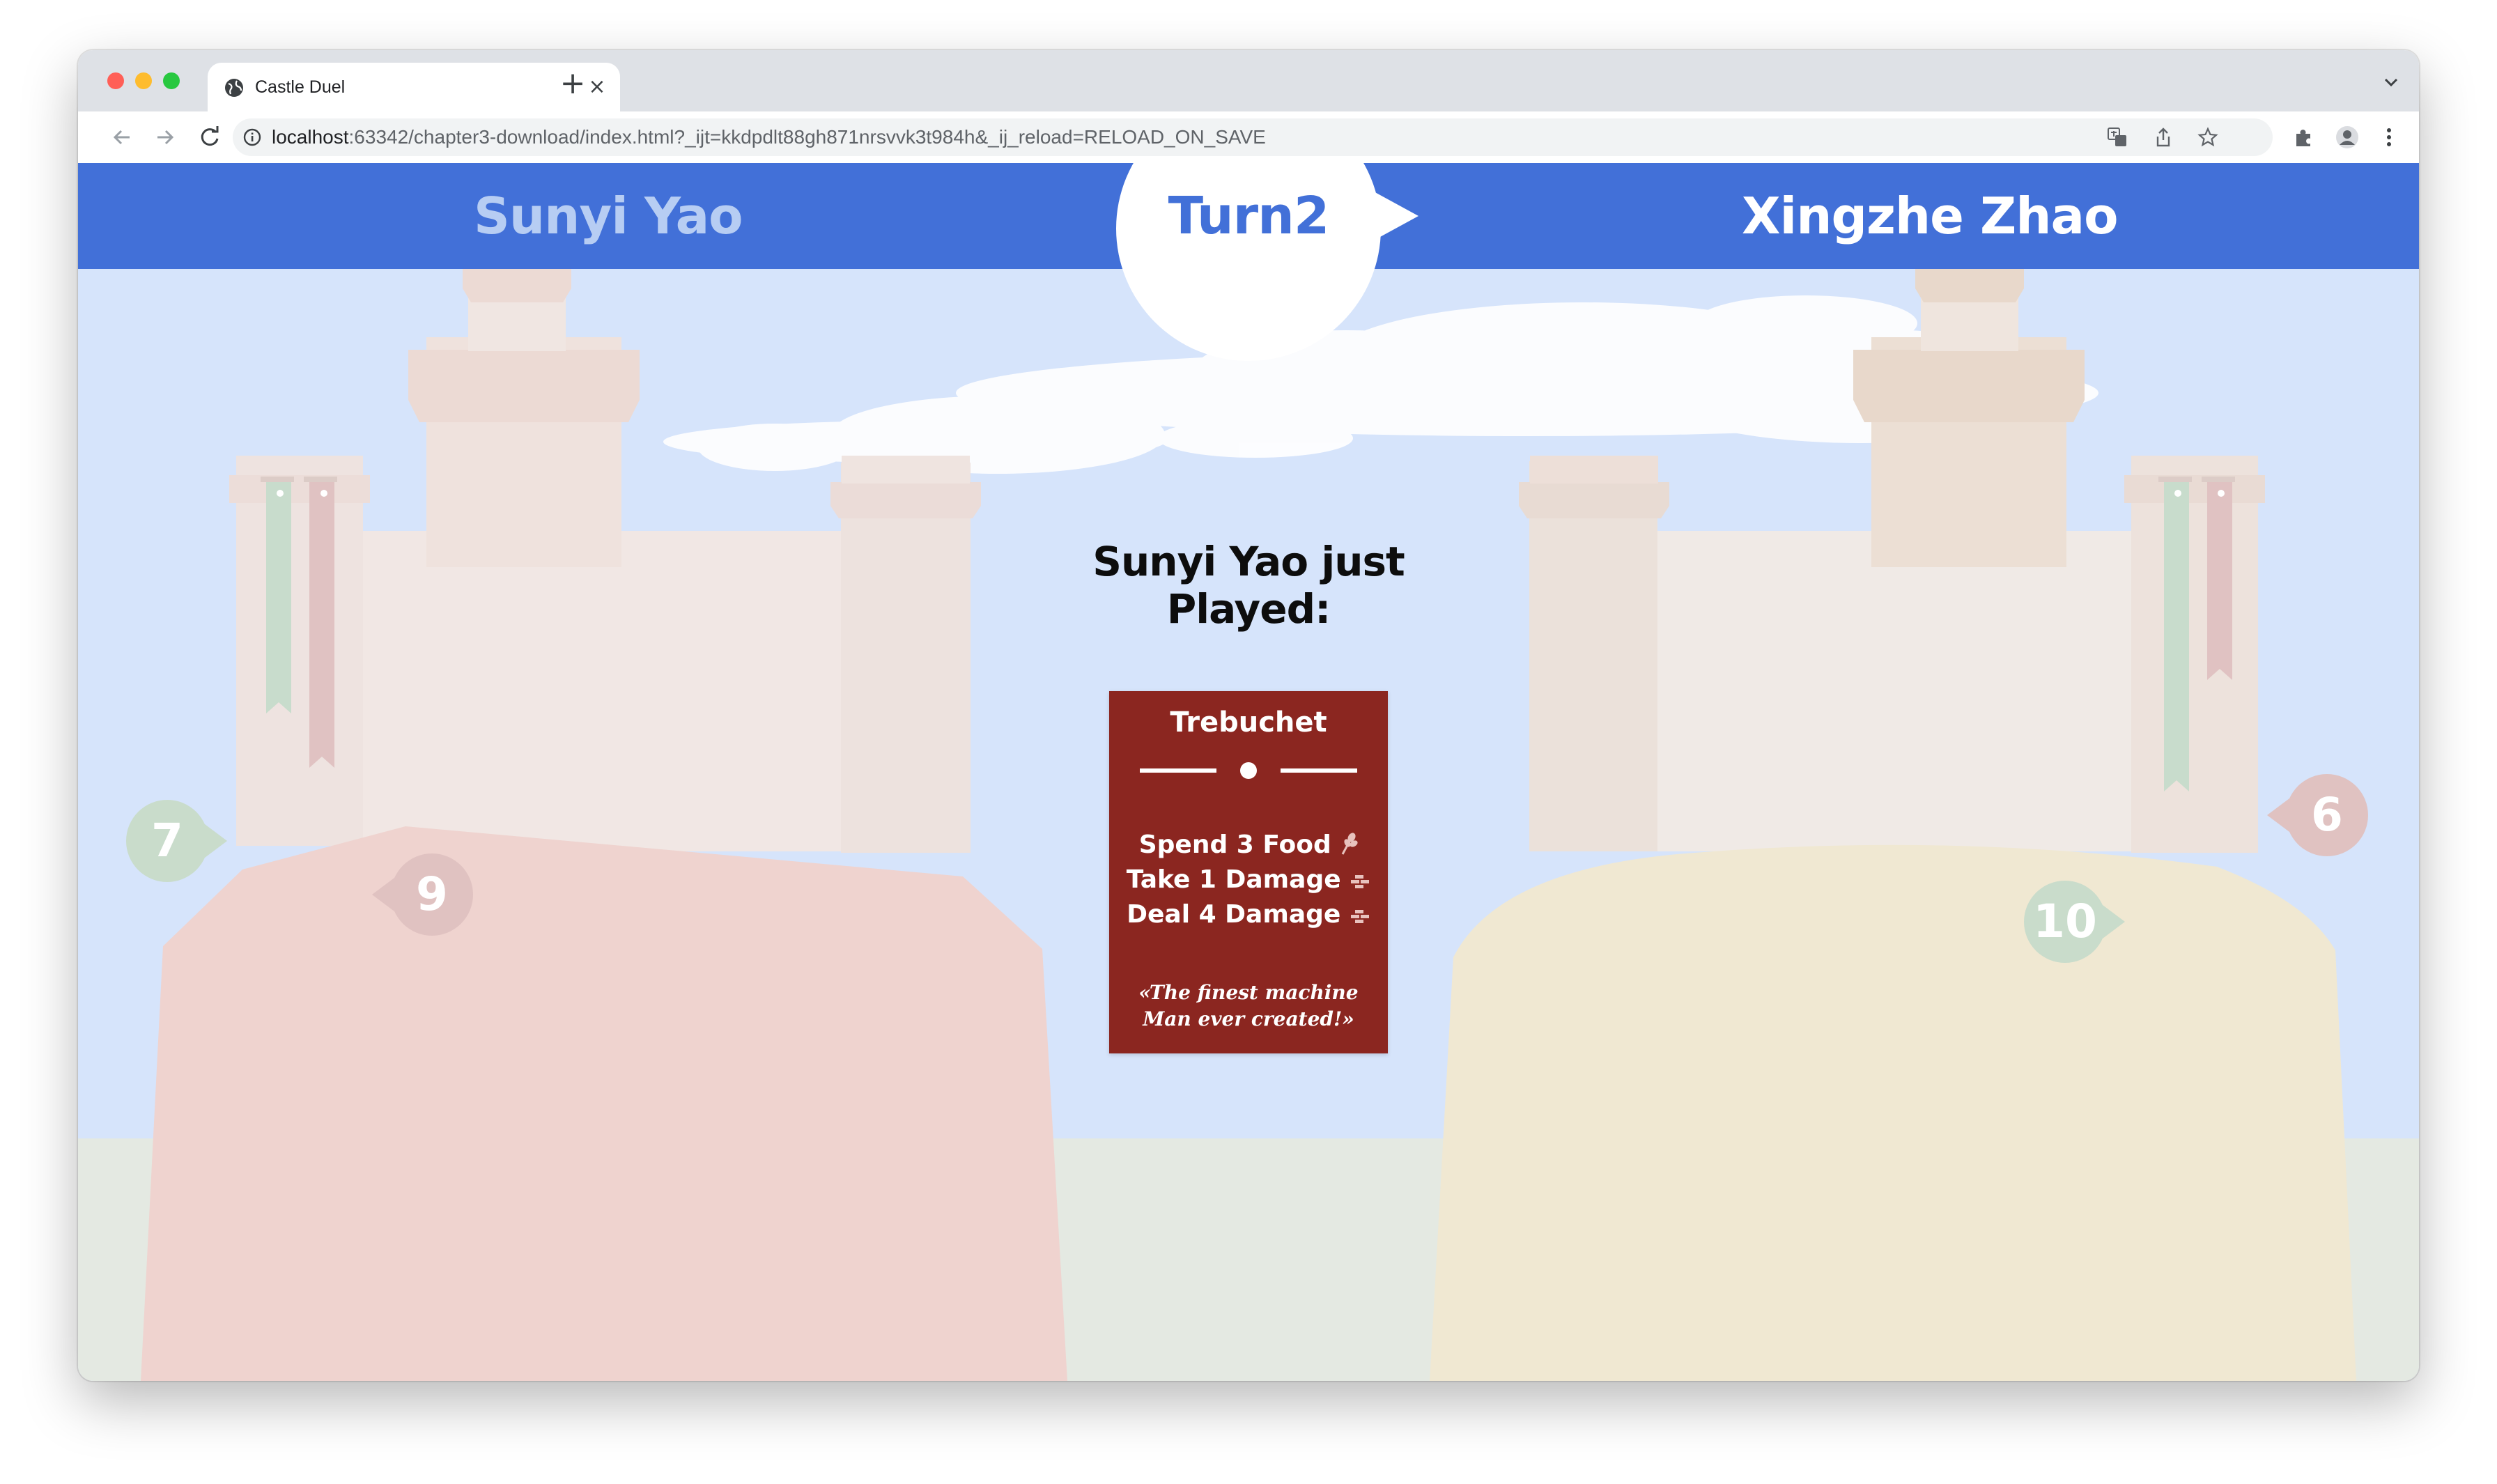 The height and width of the screenshot is (1484, 2497). I want to click on right-food-value: 10, so click(2065, 921).